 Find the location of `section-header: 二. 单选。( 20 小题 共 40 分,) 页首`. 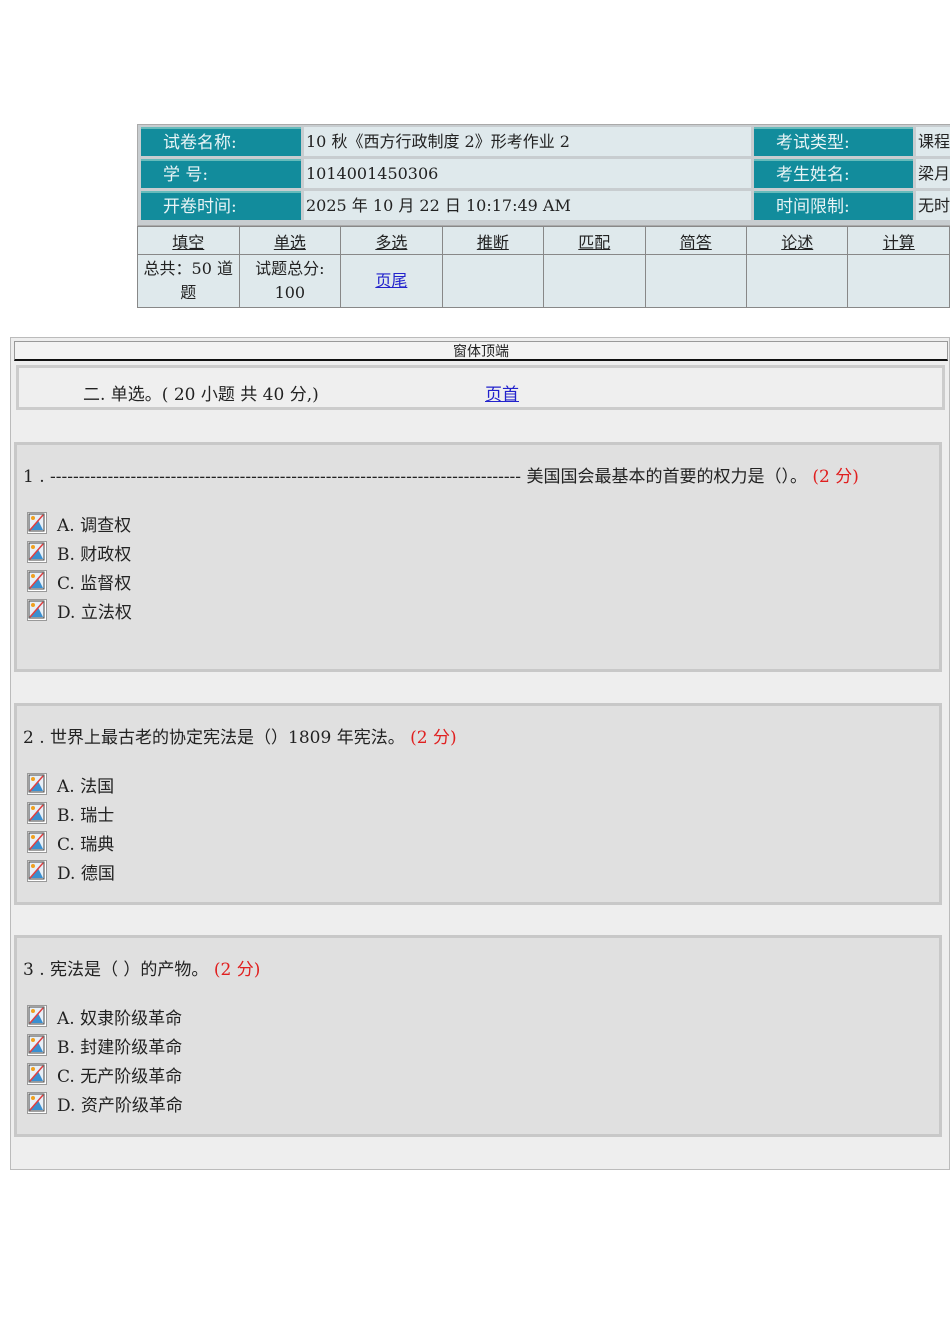

section-header: 二. 单选。( 20 小题 共 40 分,) 页首 is located at coordinates (480, 387).